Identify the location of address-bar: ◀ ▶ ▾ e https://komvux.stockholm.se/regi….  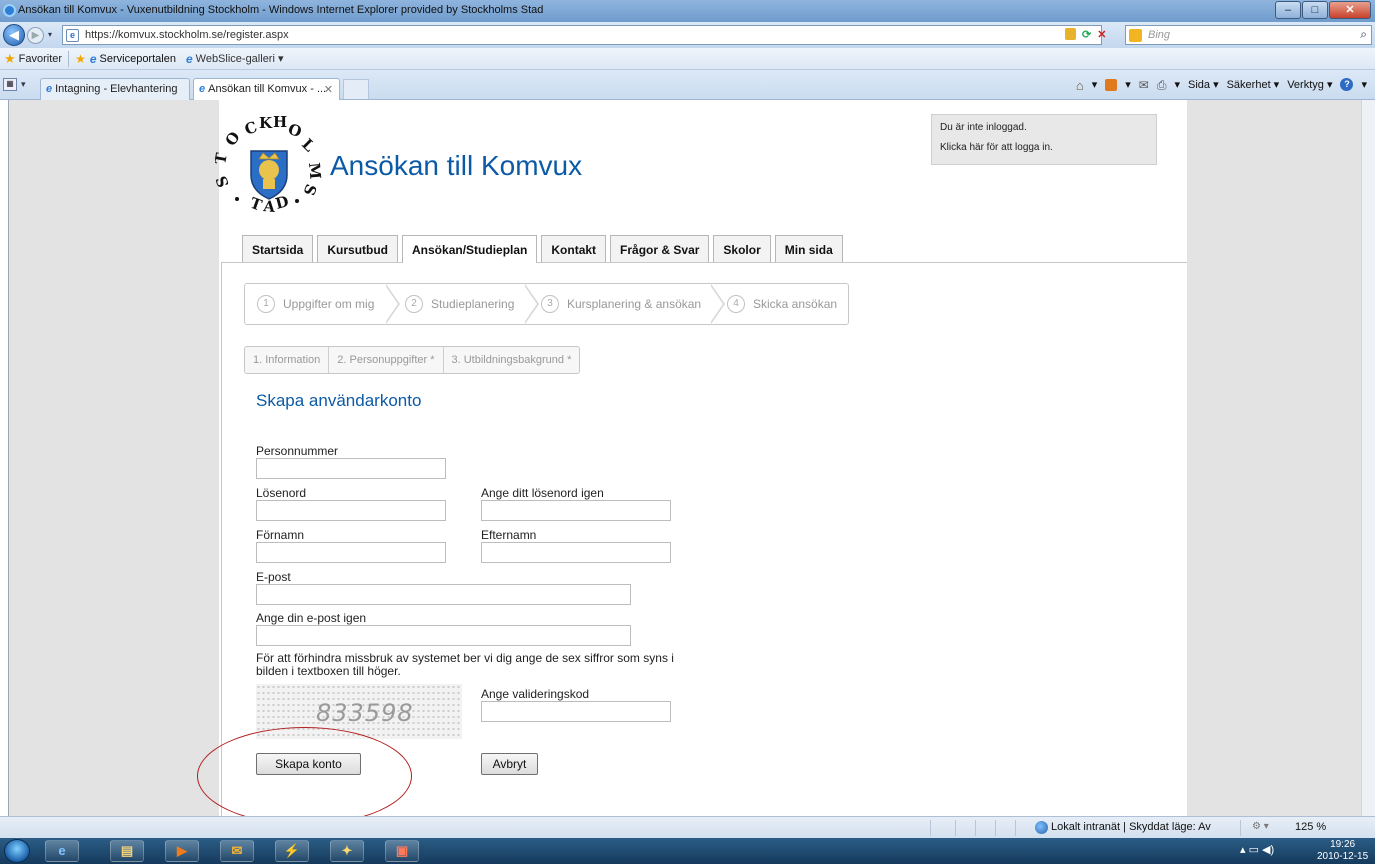
(687, 35).